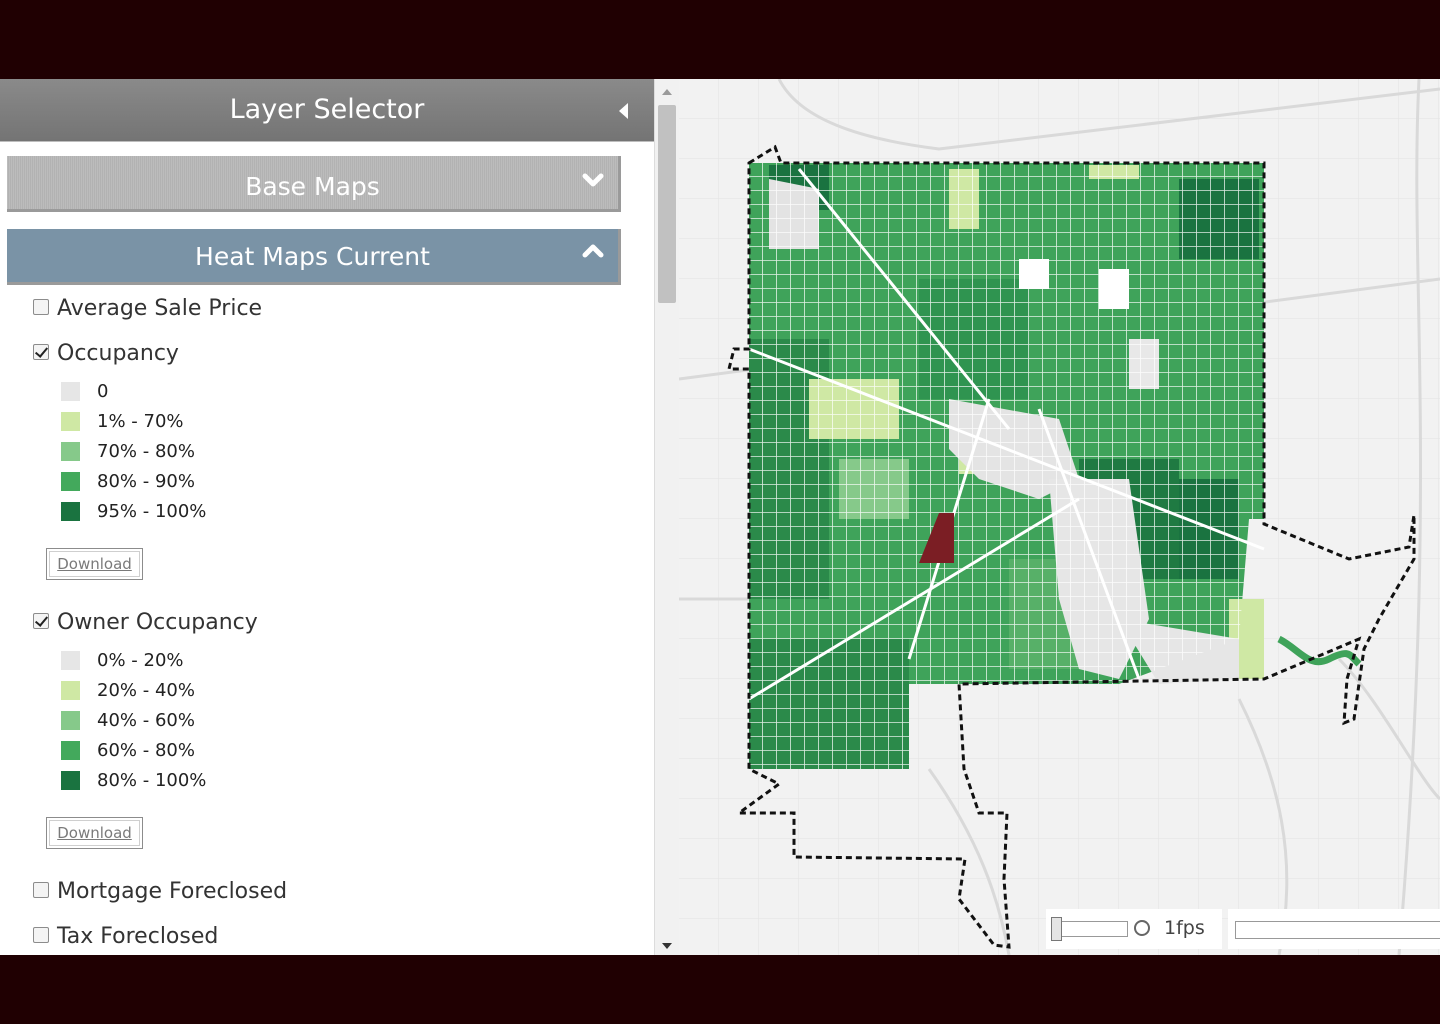 This screenshot has width=1440, height=1024. What do you see at coordinates (146, 481) in the screenshot?
I see `legend-label: 80% - 90%` at bounding box center [146, 481].